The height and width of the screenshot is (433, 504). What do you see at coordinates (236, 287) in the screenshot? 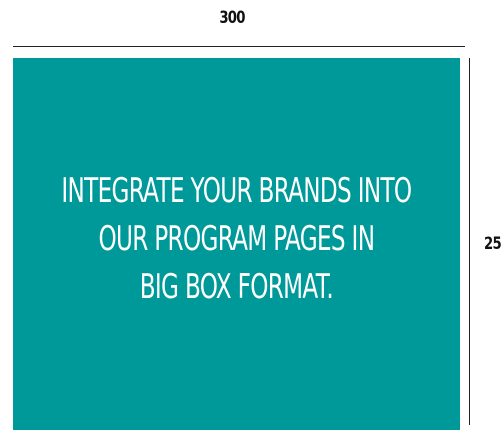
I see `ad-message-line-3: BIG BOX FORMAT.` at bounding box center [236, 287].